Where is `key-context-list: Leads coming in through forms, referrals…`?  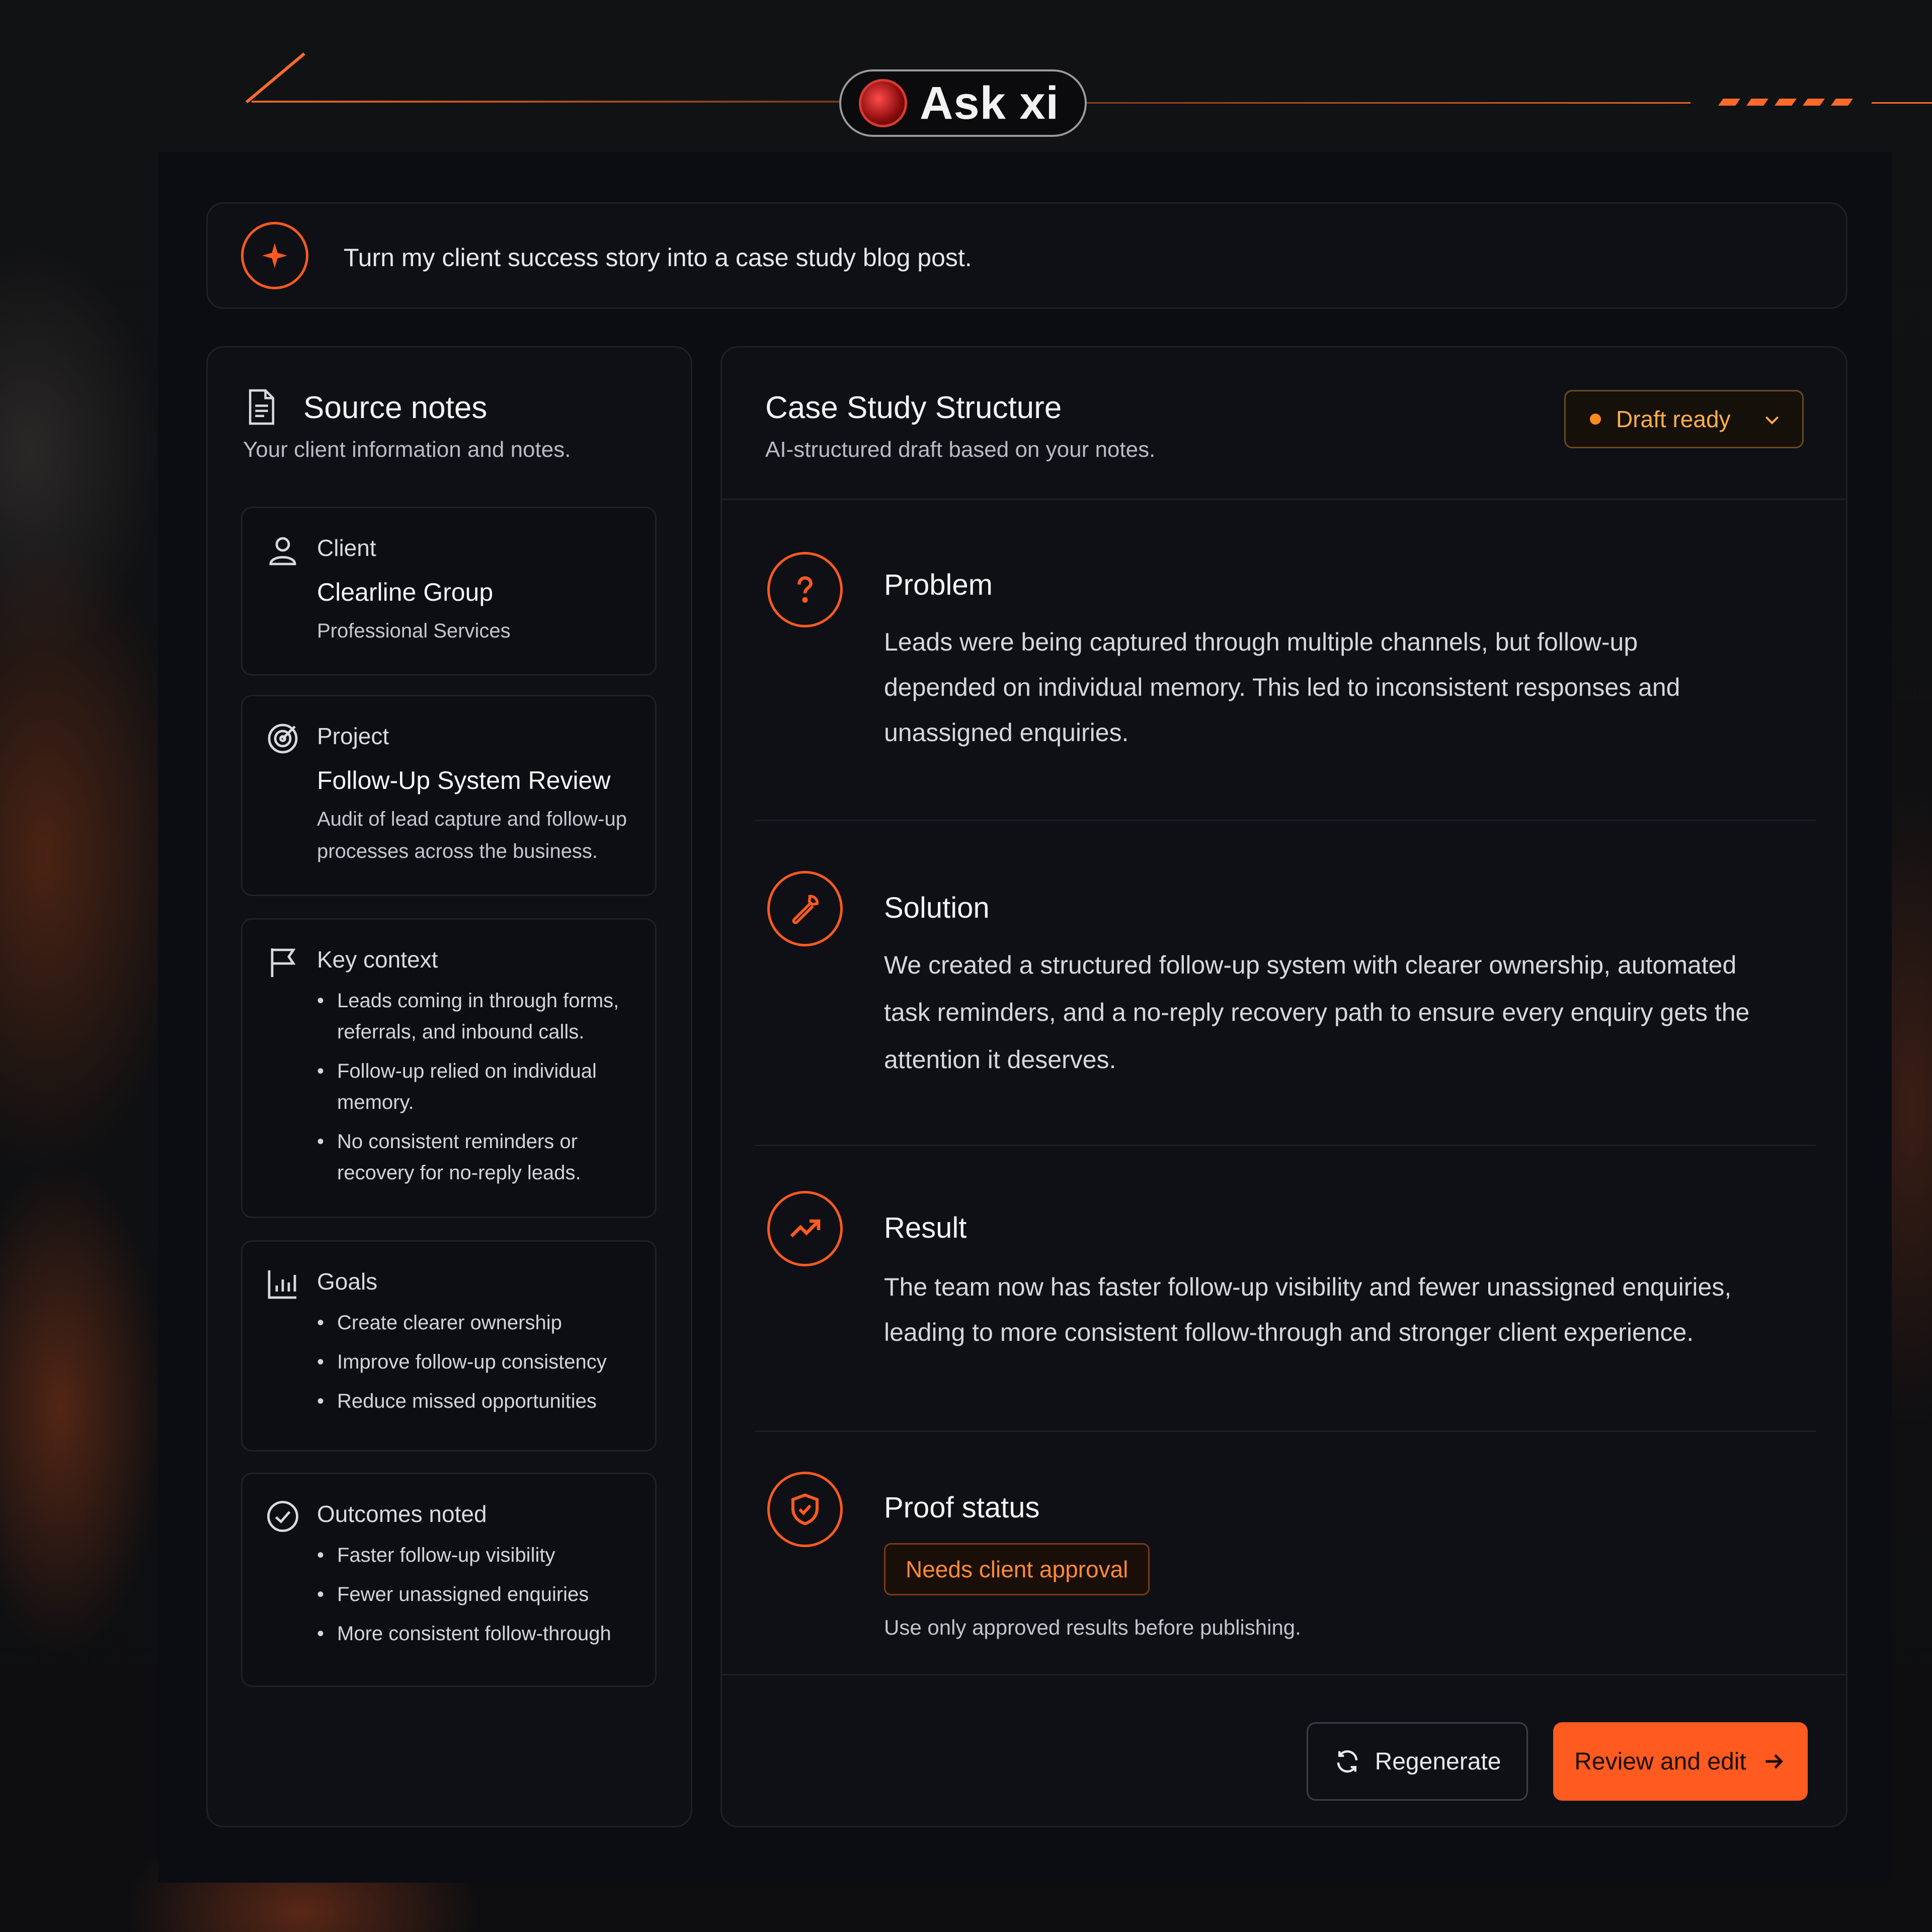 key-context-list: Leads coming in through forms, referrals… is located at coordinates (478, 1090).